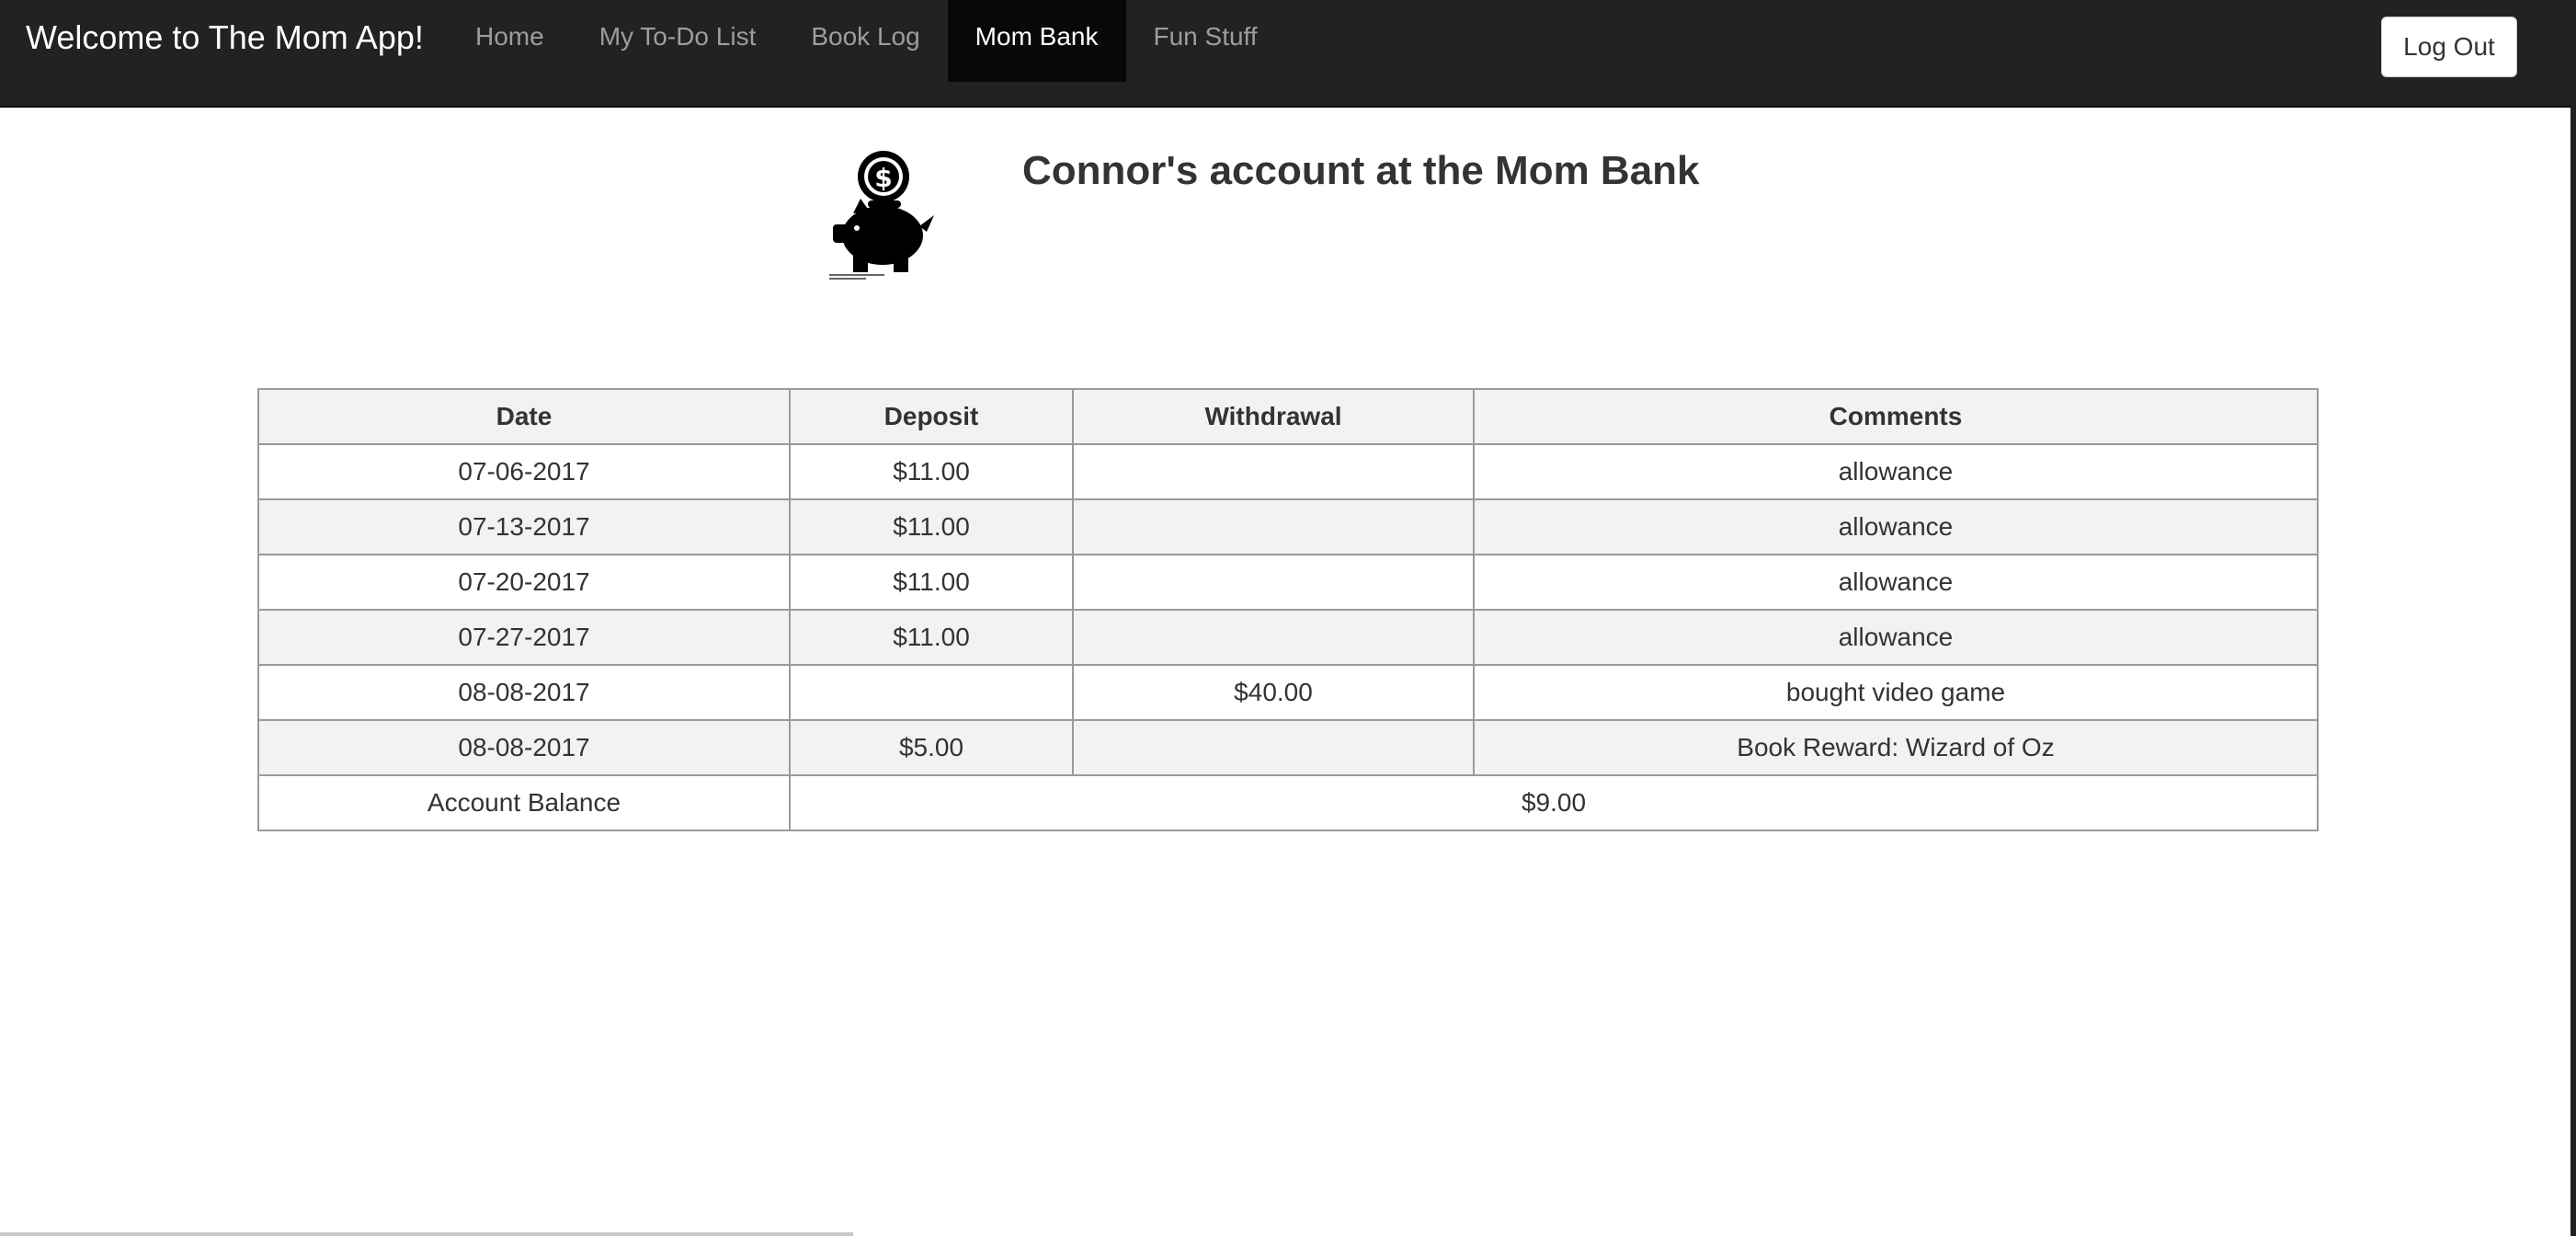  I want to click on table-row: 07-20-2017 $11.00 allowance, so click(1288, 582).